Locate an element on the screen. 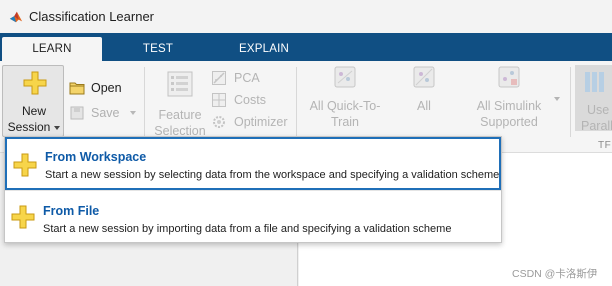  gallery-item-all-simulink-supported: All Simulink Supported is located at coordinates (509, 97).